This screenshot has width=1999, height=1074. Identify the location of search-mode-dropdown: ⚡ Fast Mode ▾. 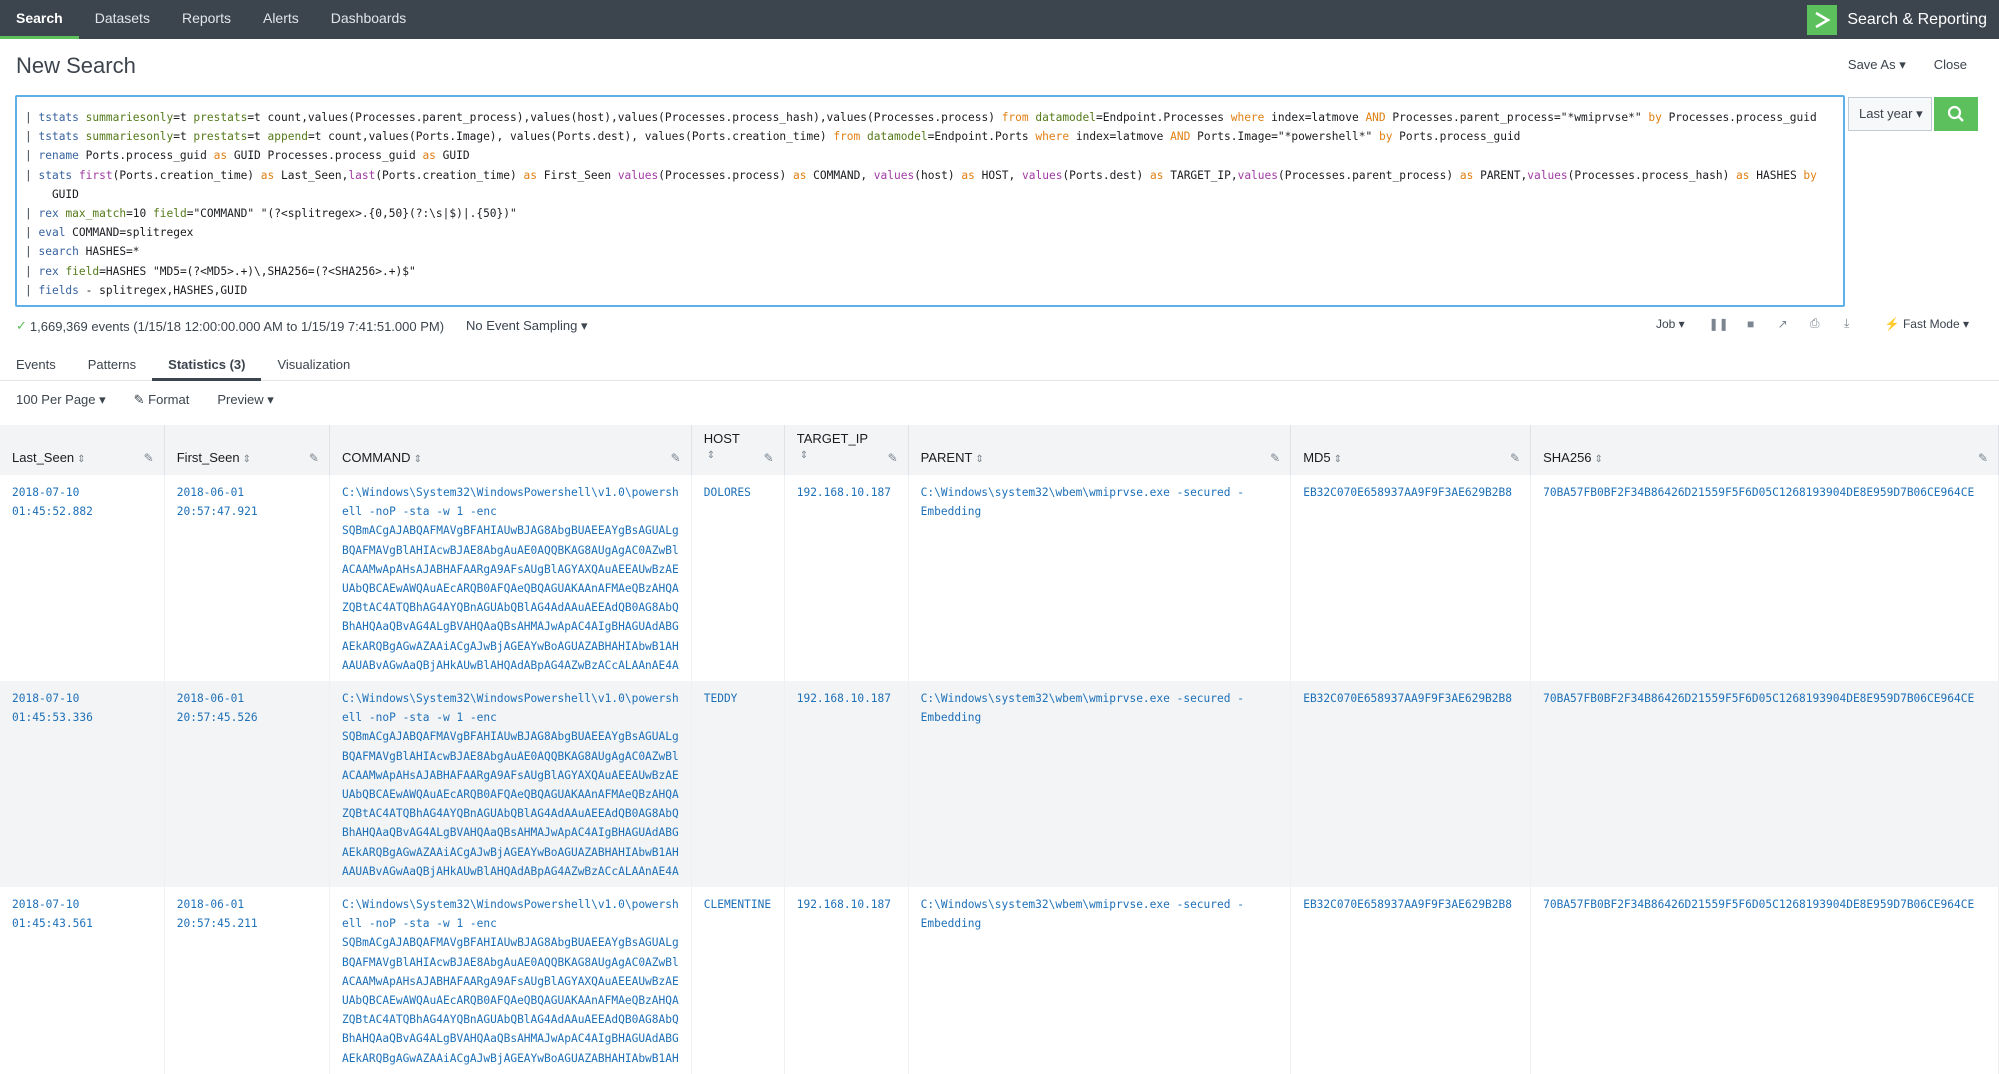
(1927, 324).